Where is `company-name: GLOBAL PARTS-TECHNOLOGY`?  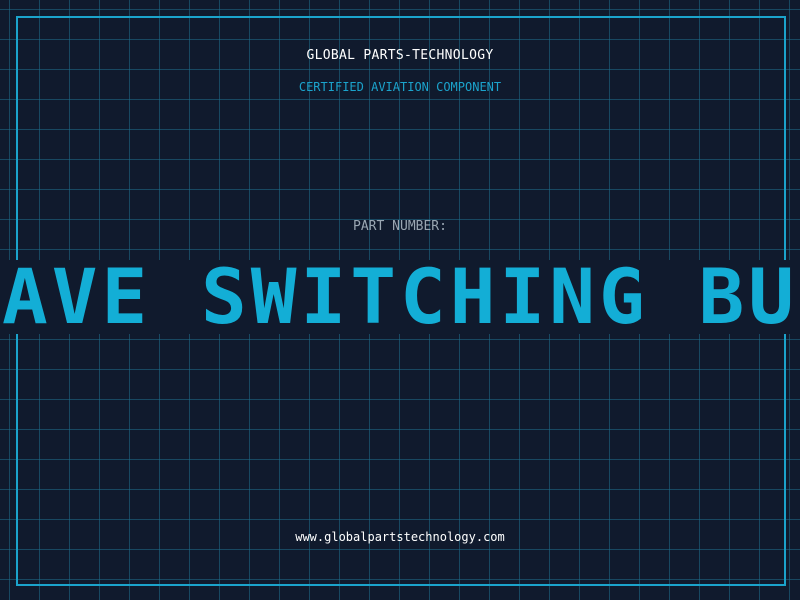
company-name: GLOBAL PARTS-TECHNOLOGY is located at coordinates (400, 55).